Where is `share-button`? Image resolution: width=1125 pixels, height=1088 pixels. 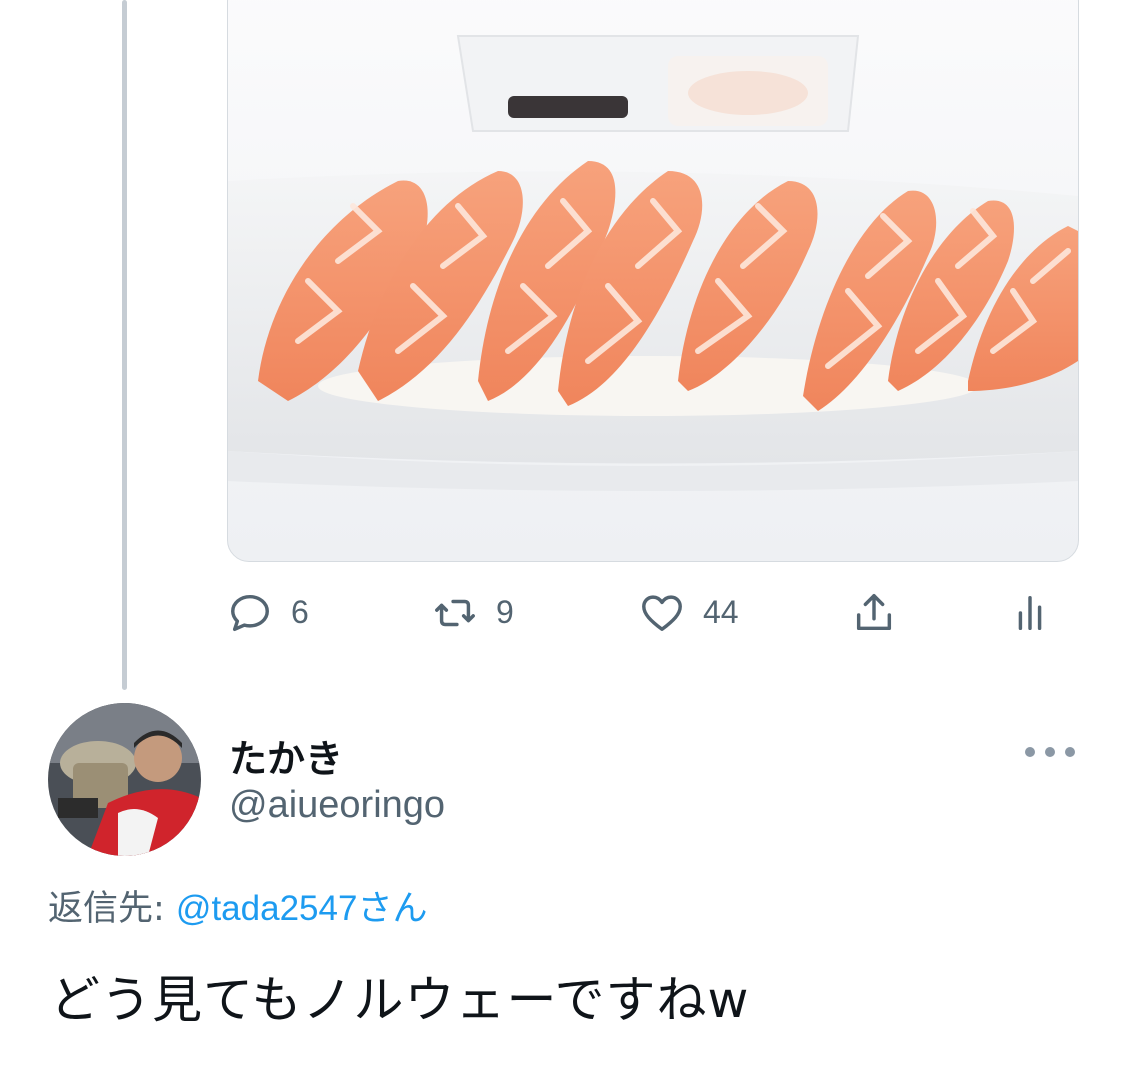 share-button is located at coordinates (874, 612).